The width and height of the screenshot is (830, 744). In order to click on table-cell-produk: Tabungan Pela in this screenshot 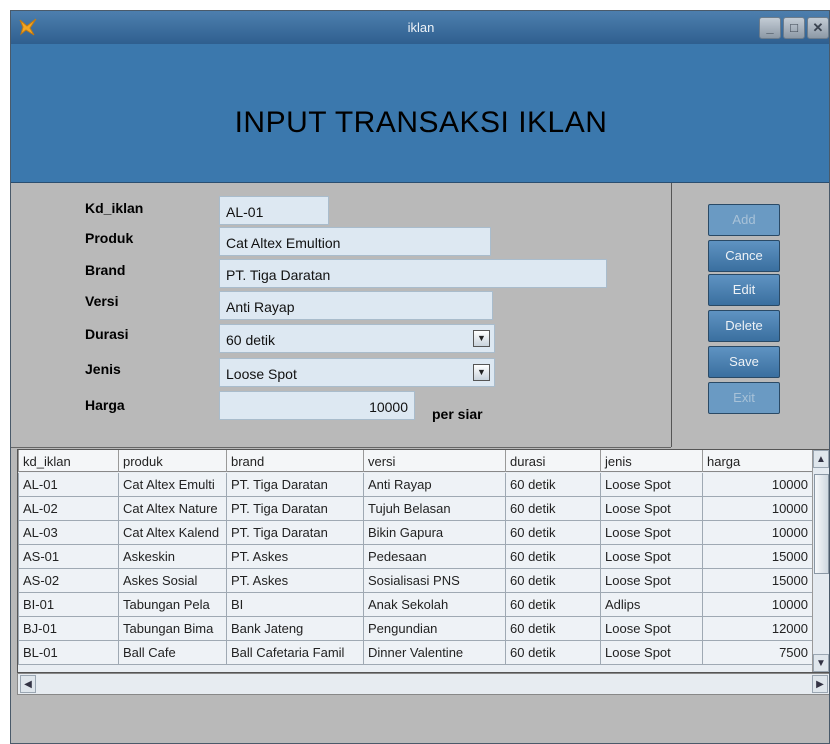, I will do `click(172, 605)`.